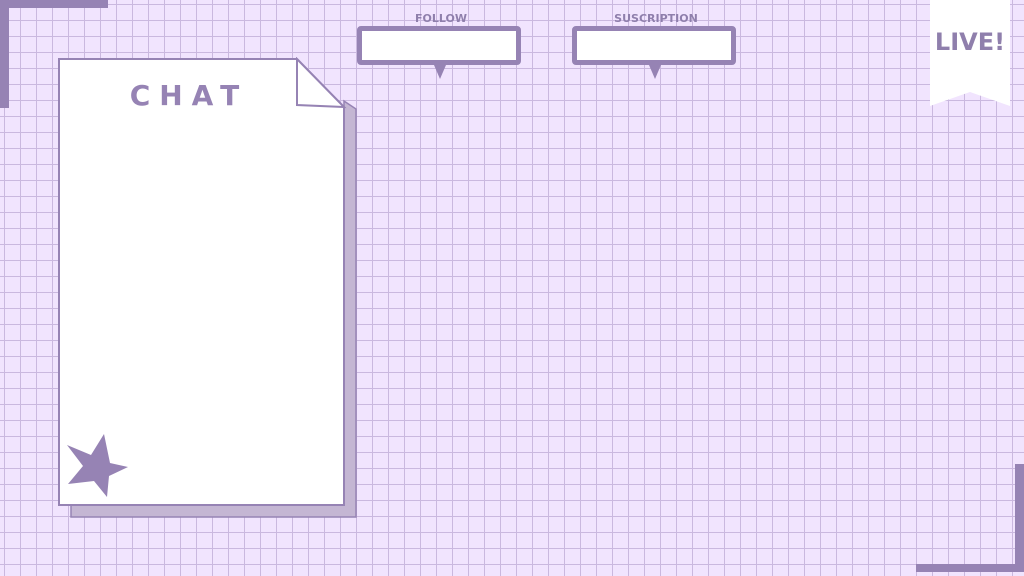  Describe the element at coordinates (655, 72) in the screenshot. I see `subscription-pointer` at that location.